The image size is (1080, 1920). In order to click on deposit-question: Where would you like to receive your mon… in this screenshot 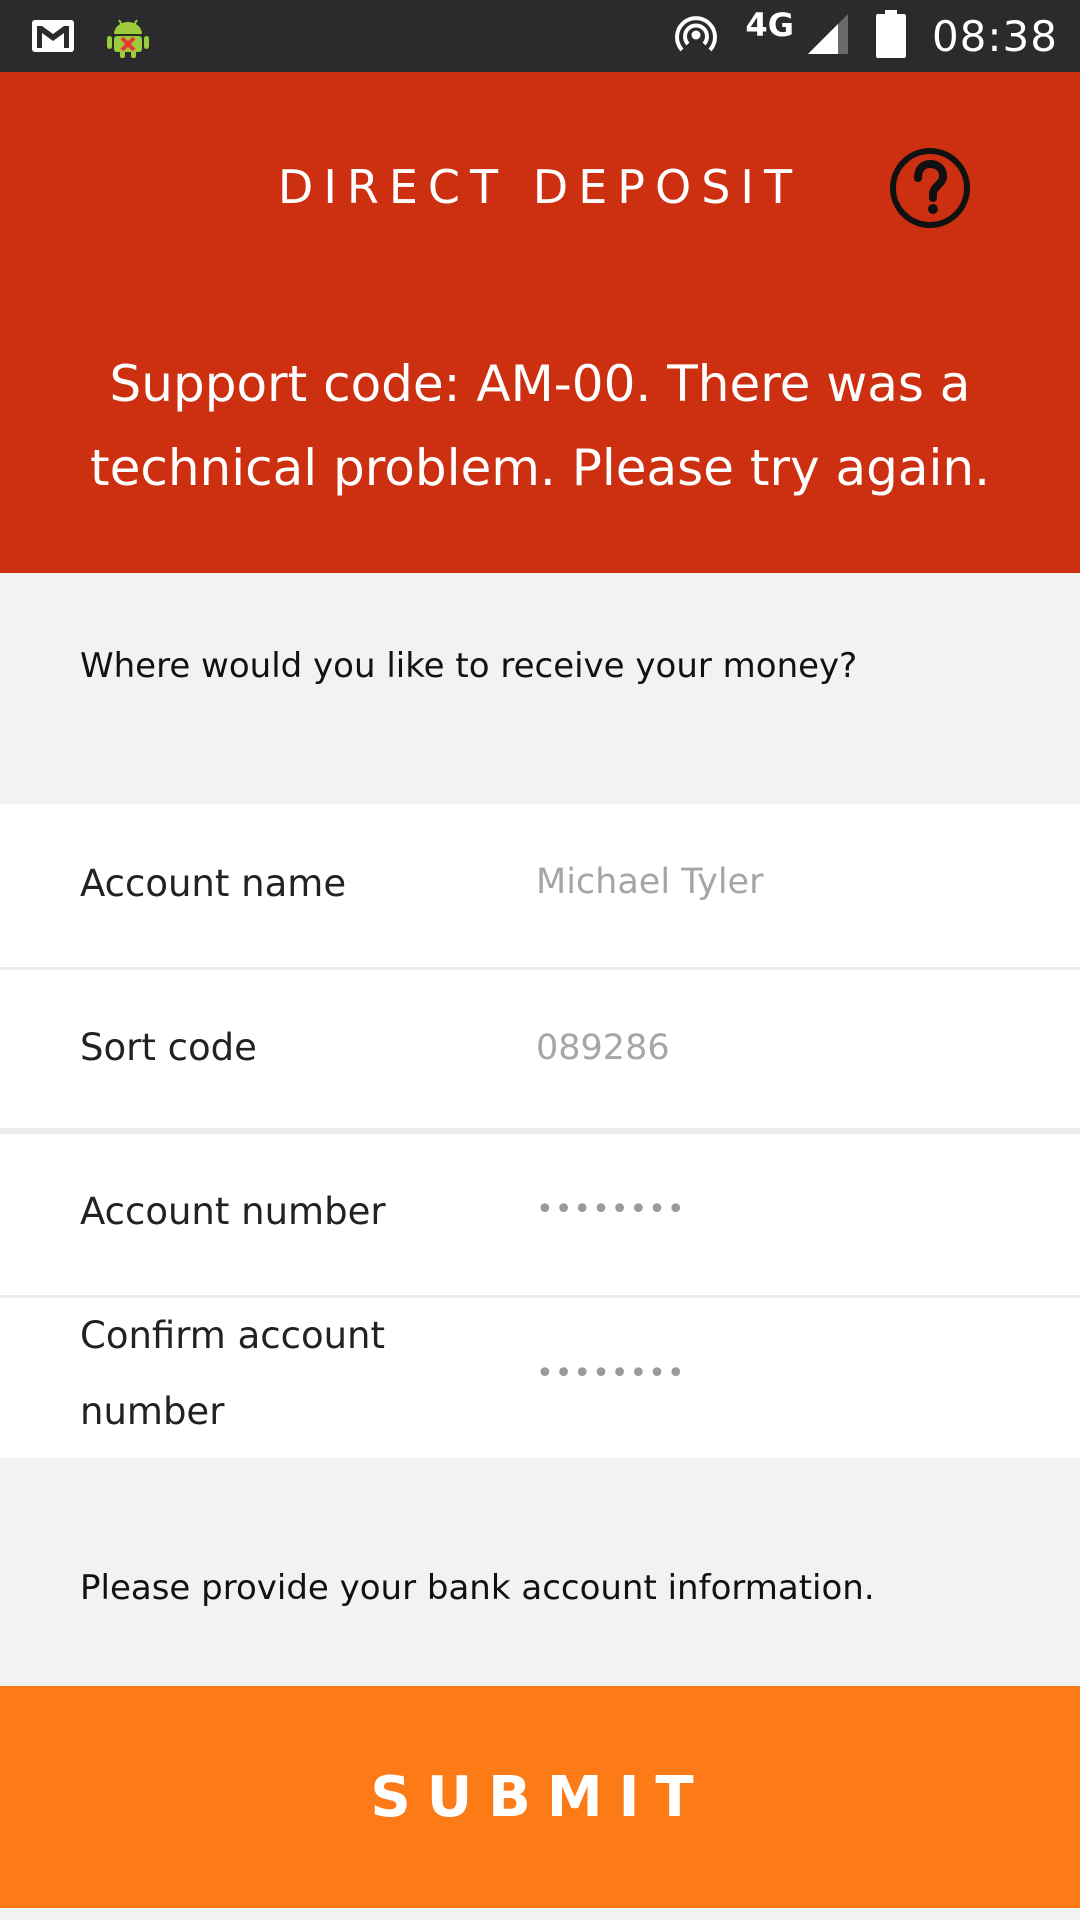, I will do `click(469, 666)`.